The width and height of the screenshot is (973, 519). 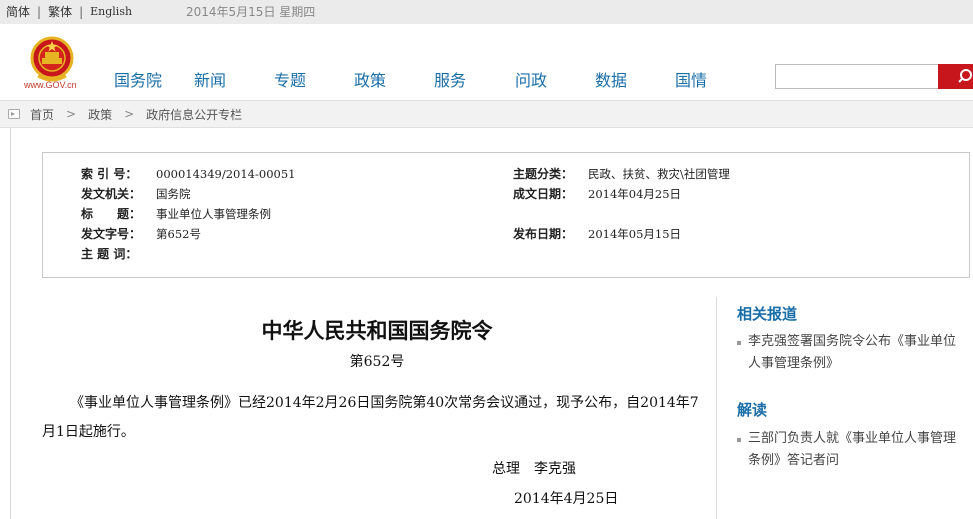 What do you see at coordinates (100, 114) in the screenshot?
I see `breadcrumb-policy: 政策` at bounding box center [100, 114].